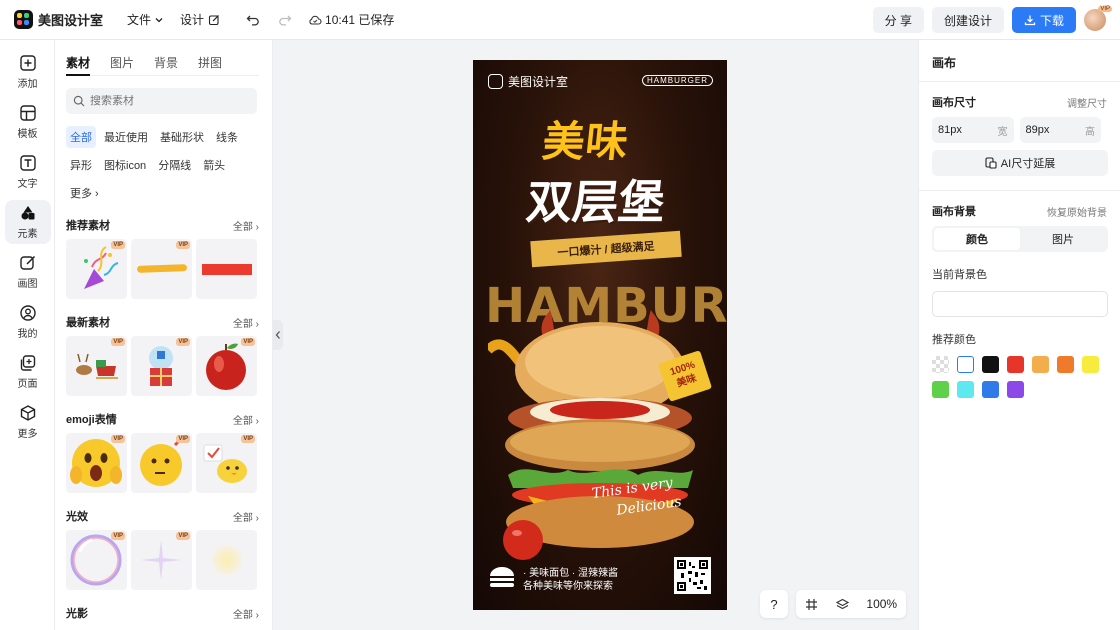 The height and width of the screenshot is (630, 1120). I want to click on chip-recent: 最近使用, so click(126, 137).